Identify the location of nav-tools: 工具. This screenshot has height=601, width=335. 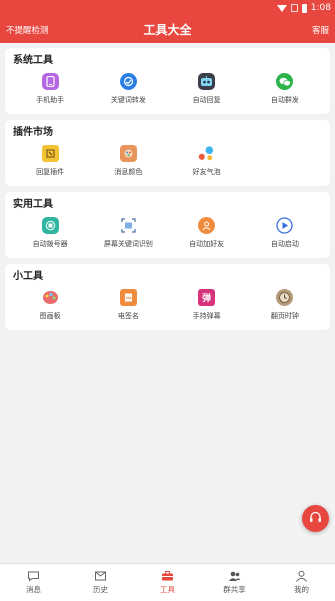
(167, 582).